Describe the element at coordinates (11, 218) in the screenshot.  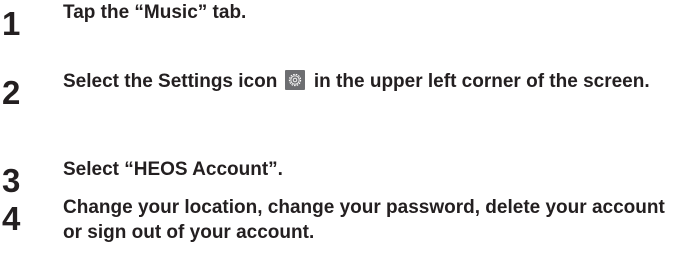
I see `step-number: 4` at that location.